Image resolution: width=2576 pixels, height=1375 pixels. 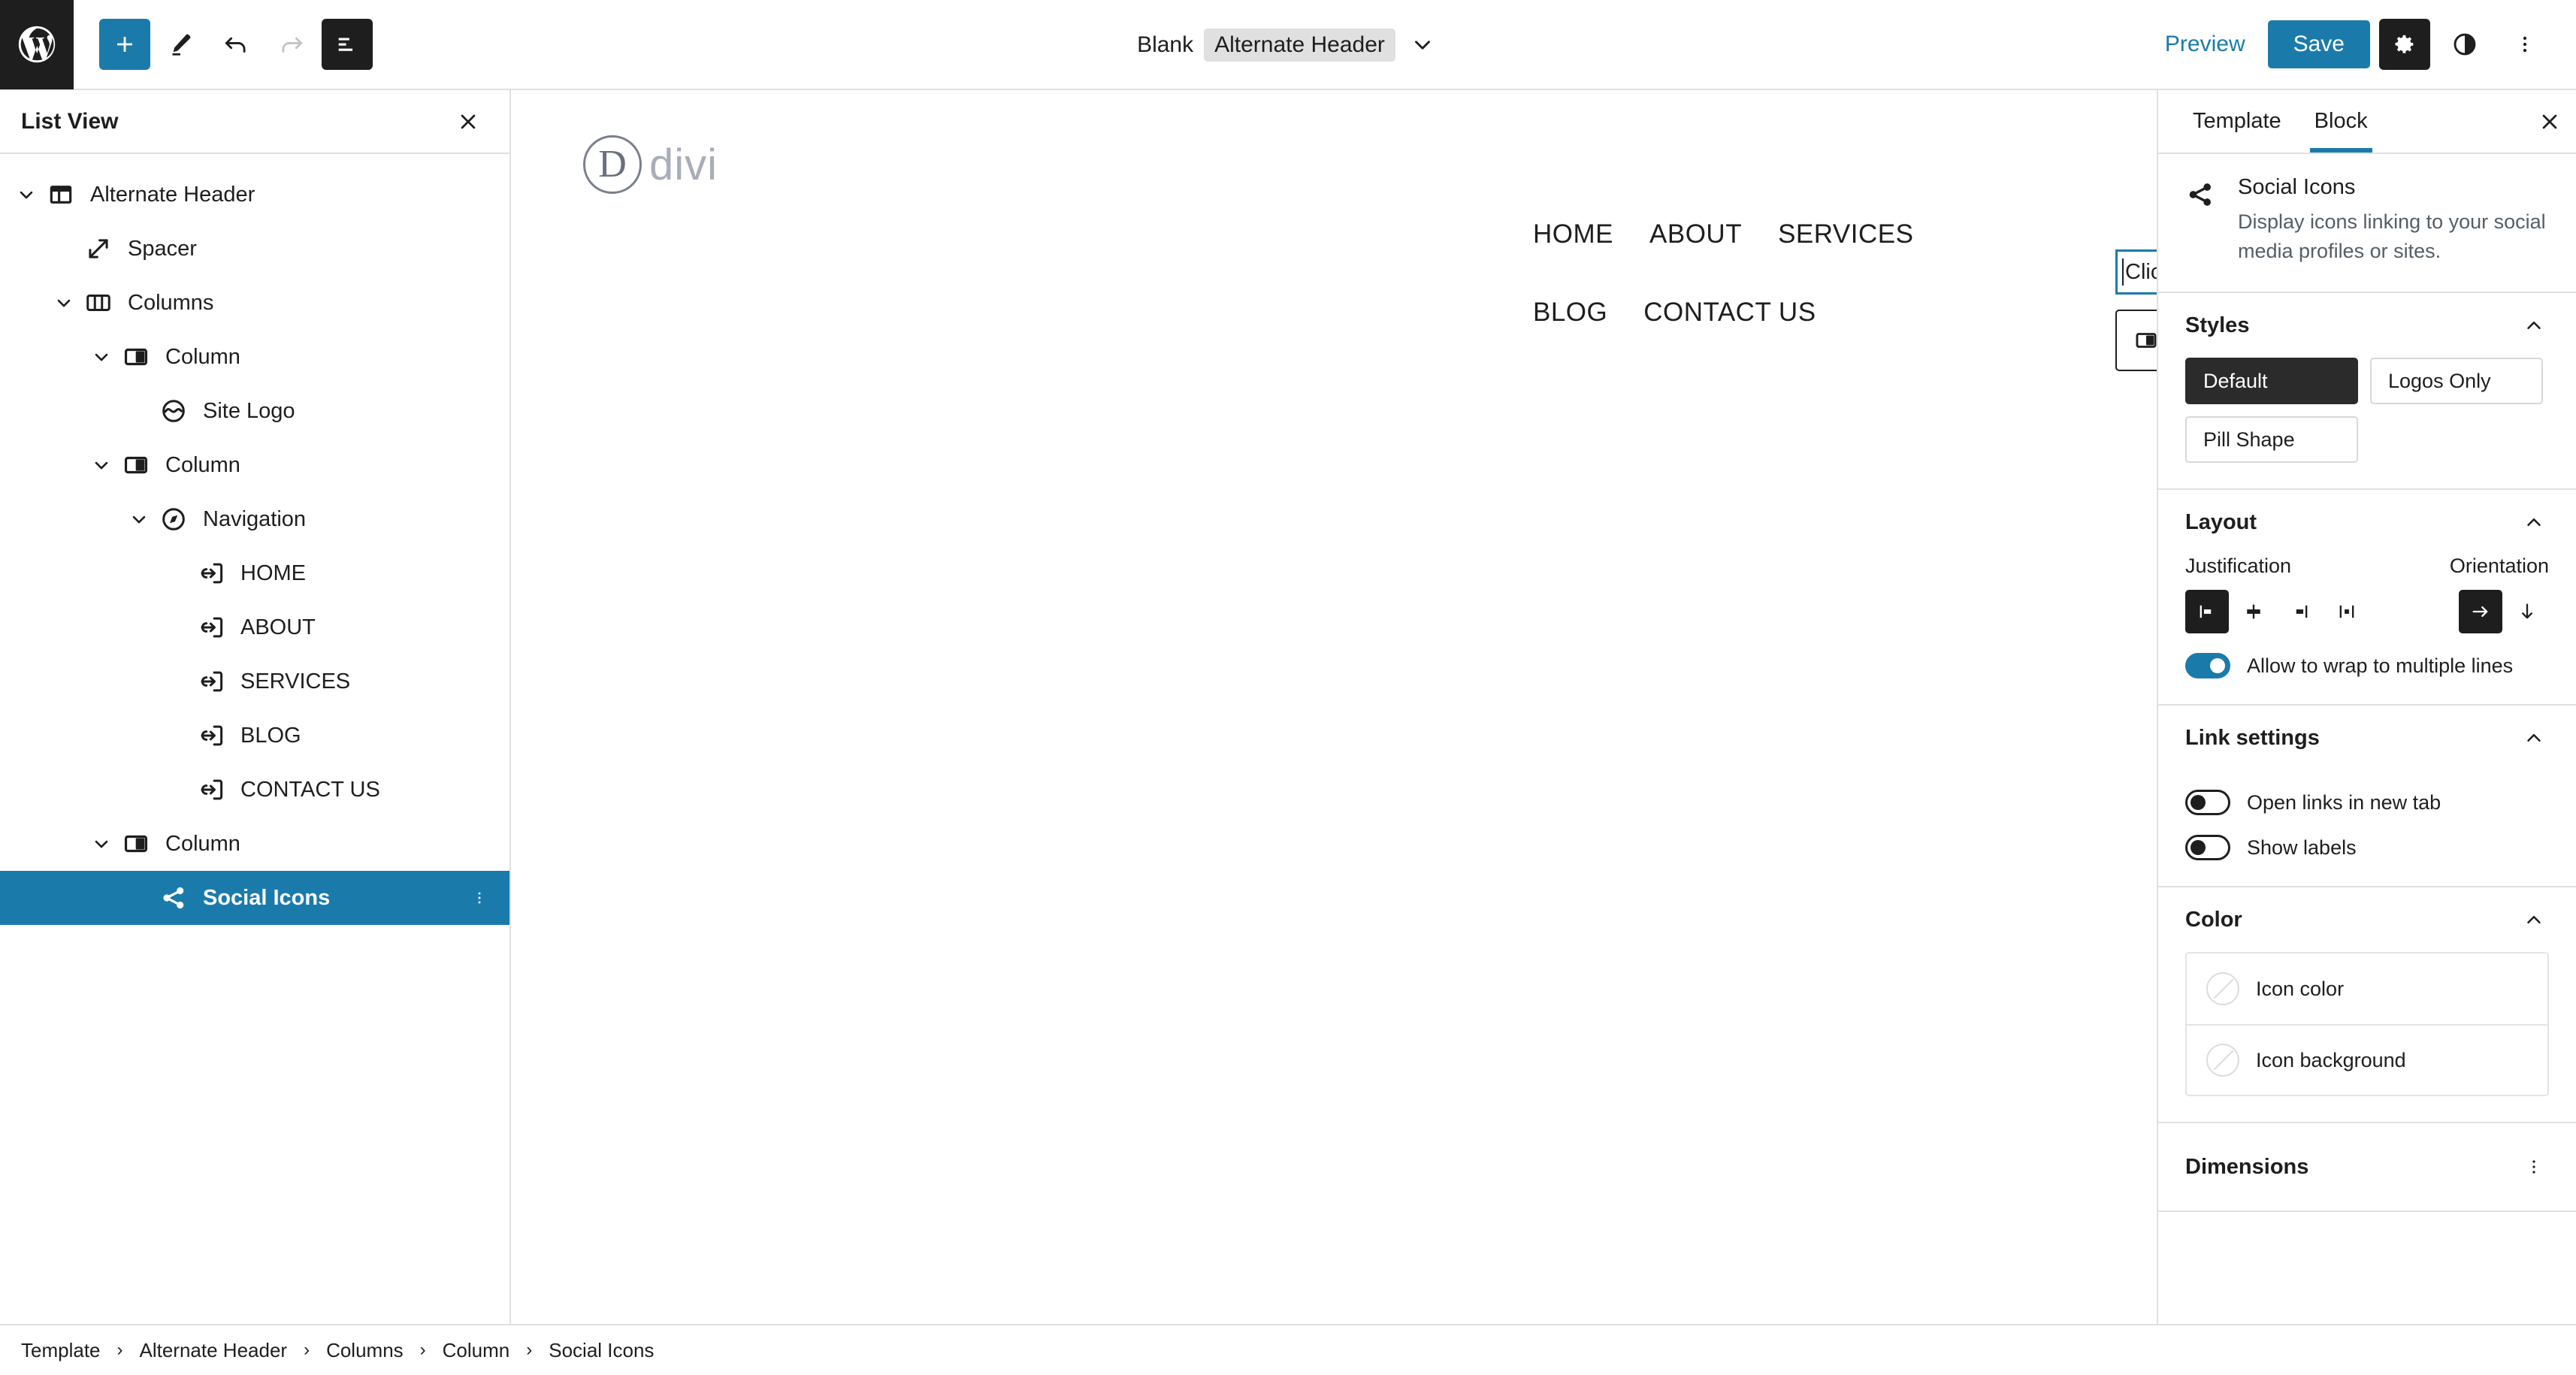 I want to click on layout-panel-header: Layout, so click(x=2367, y=522).